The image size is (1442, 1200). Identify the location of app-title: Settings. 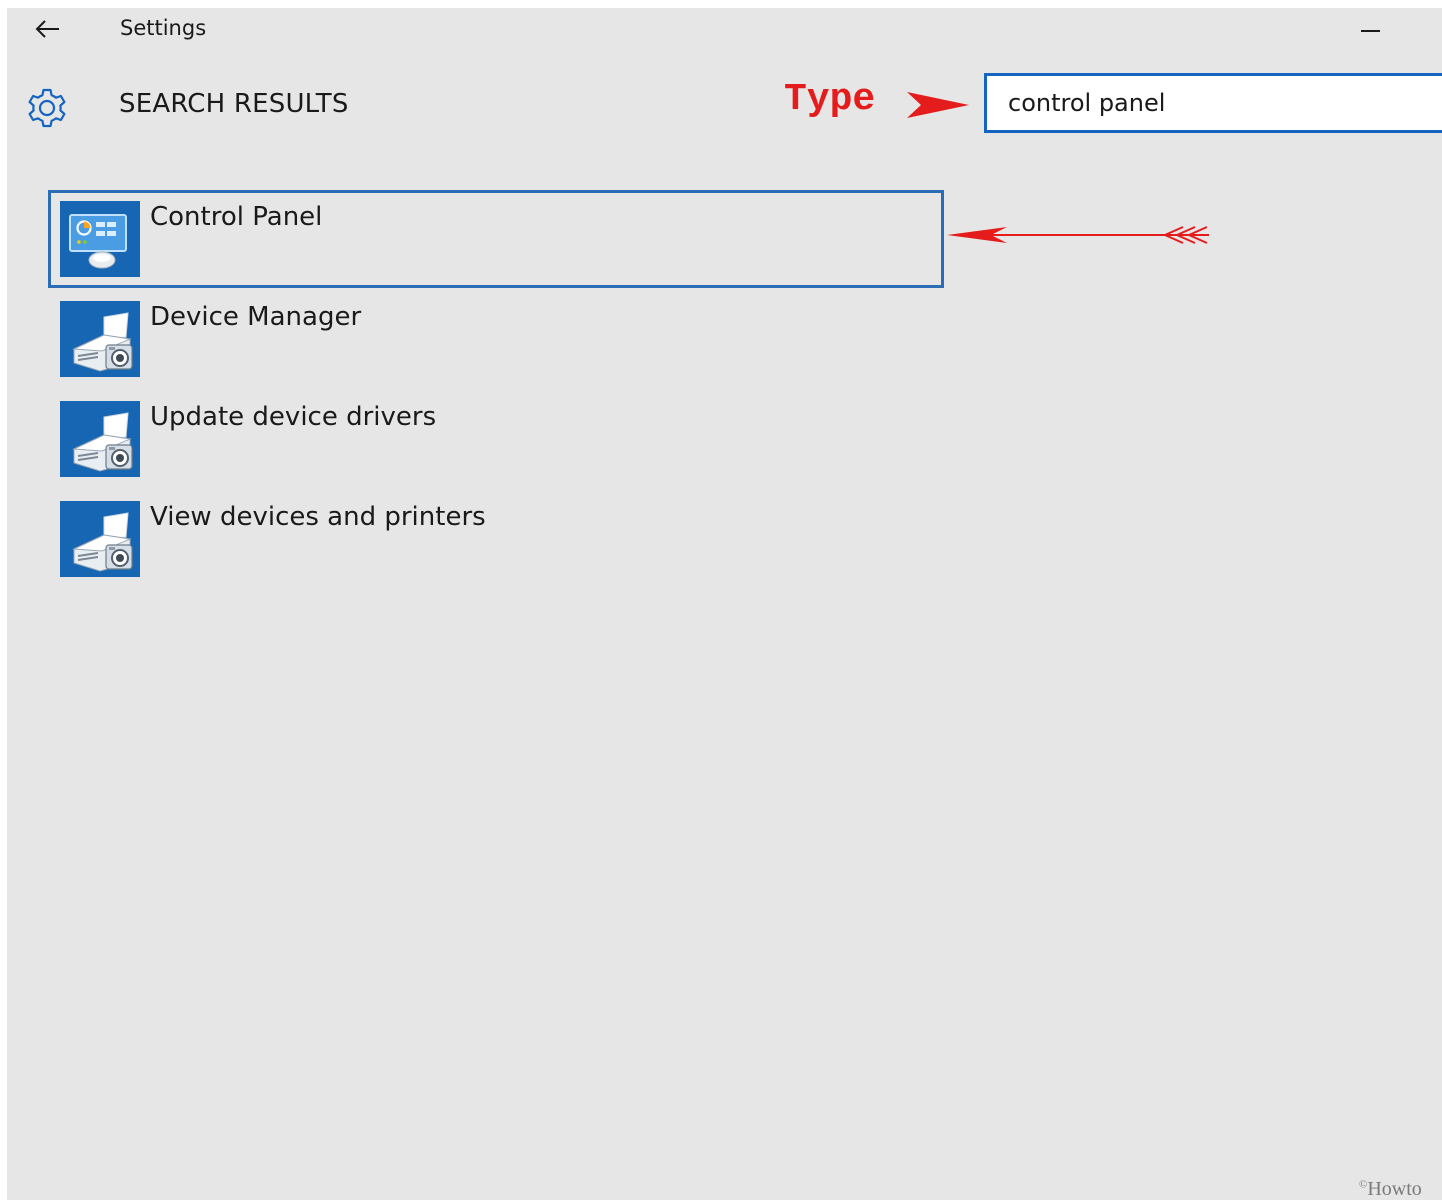
(163, 28).